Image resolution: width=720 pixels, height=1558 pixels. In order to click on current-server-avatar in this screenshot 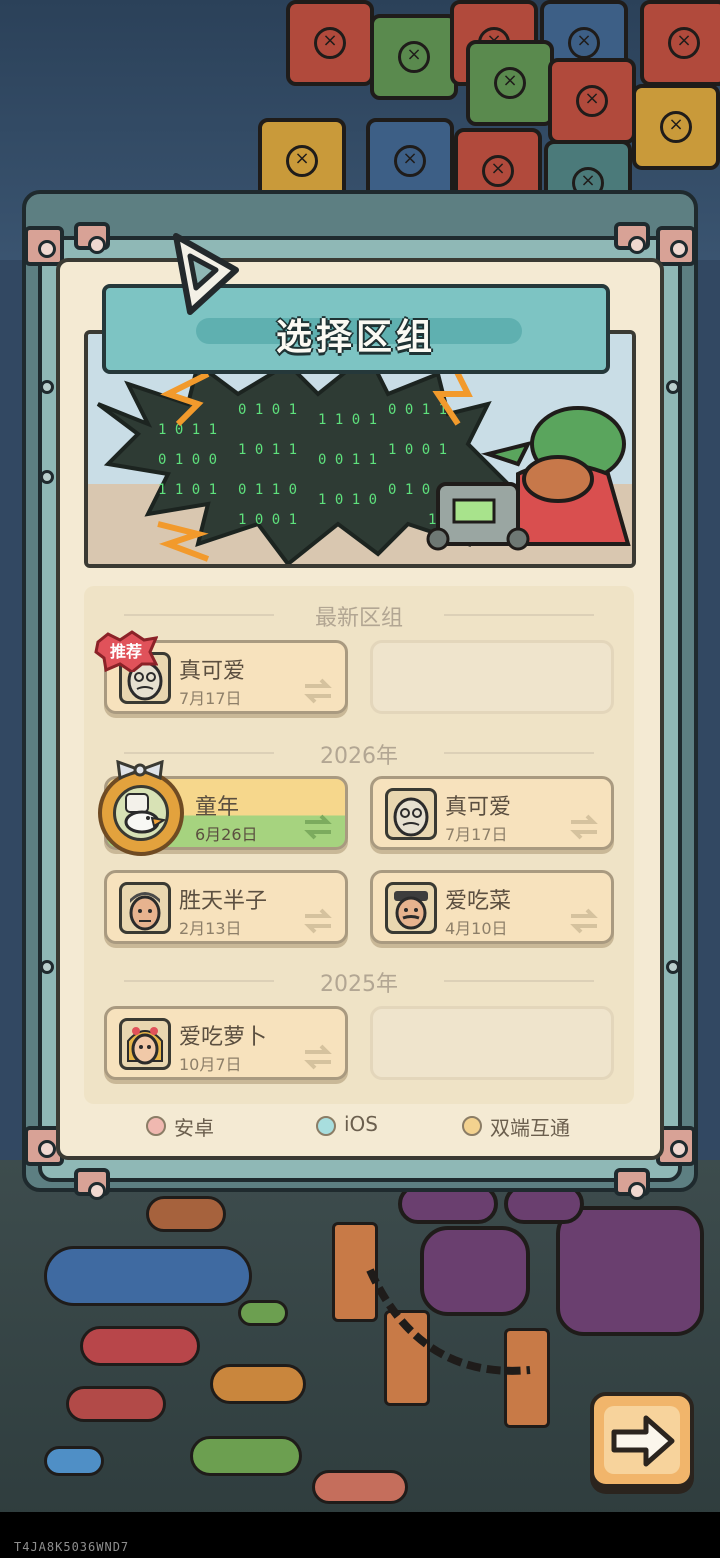, I will do `click(141, 813)`.